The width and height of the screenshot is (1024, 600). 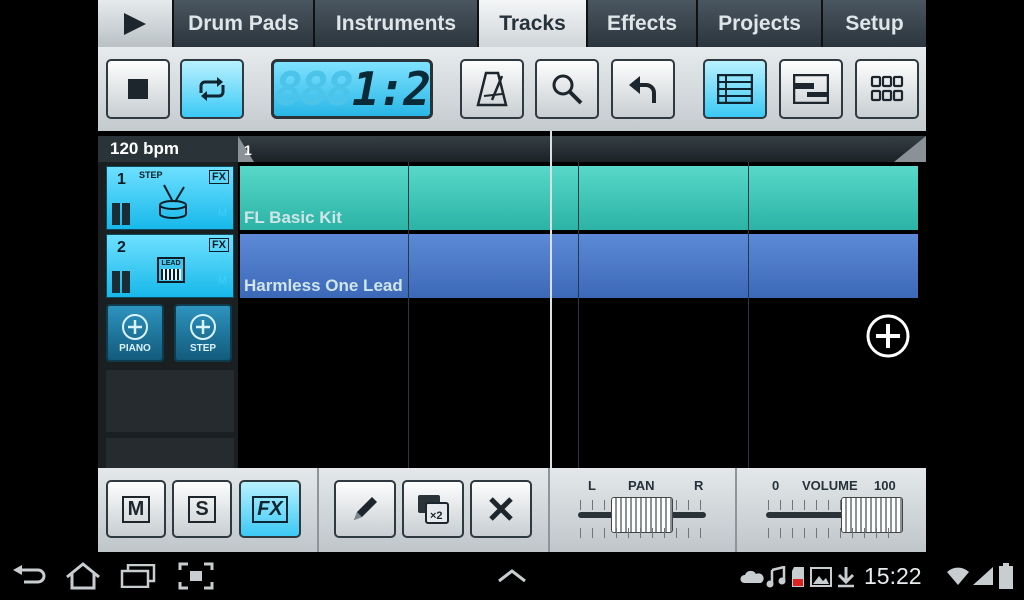 I want to click on metronome-icon, so click(x=492, y=89).